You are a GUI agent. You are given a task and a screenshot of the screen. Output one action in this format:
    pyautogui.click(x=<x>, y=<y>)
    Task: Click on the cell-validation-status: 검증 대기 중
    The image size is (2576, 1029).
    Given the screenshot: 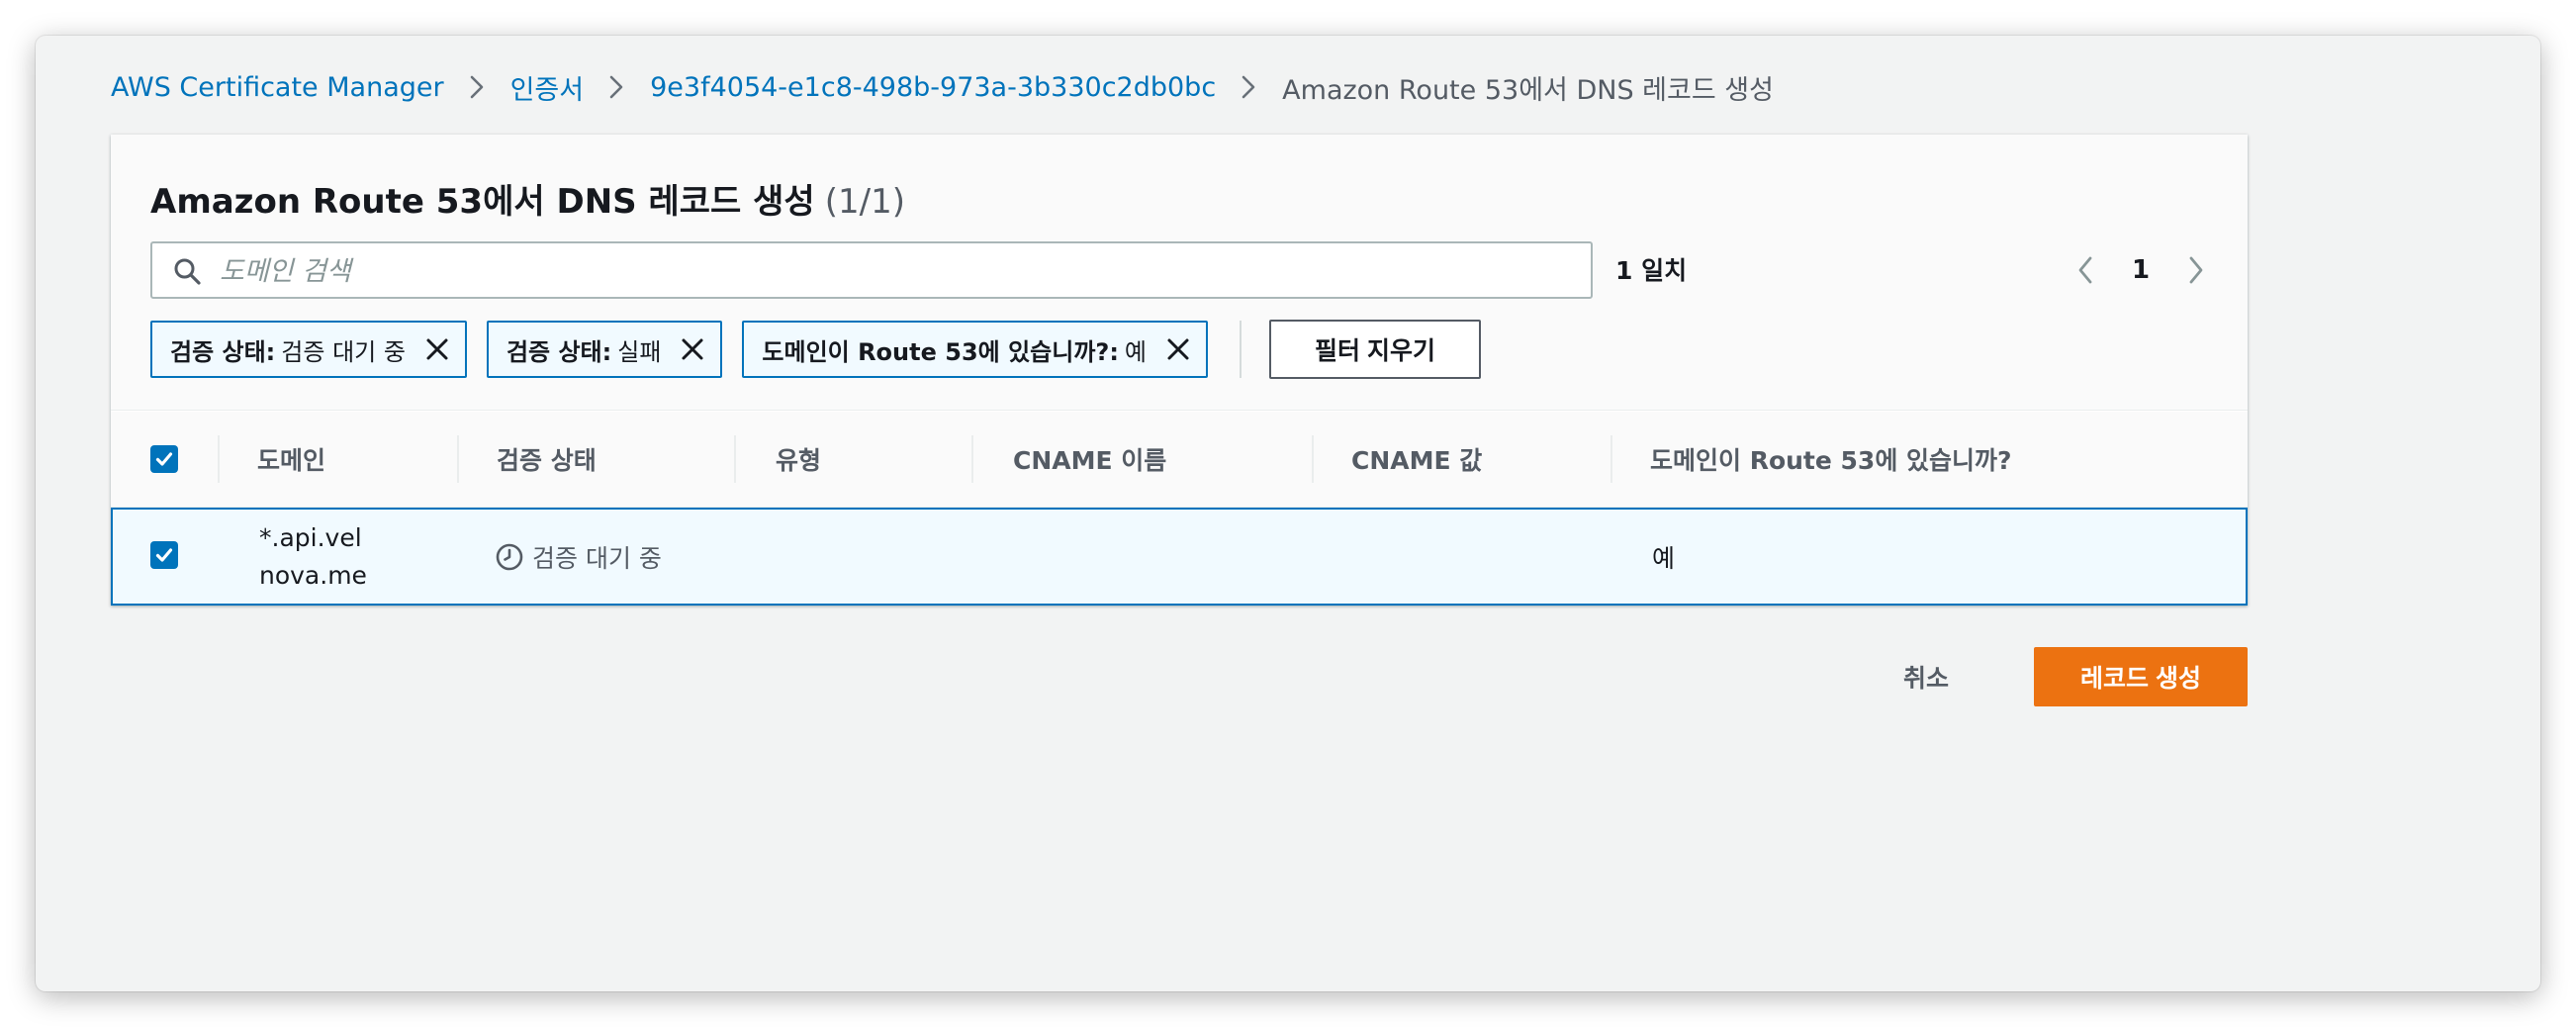 What is the action you would take?
    pyautogui.click(x=578, y=557)
    